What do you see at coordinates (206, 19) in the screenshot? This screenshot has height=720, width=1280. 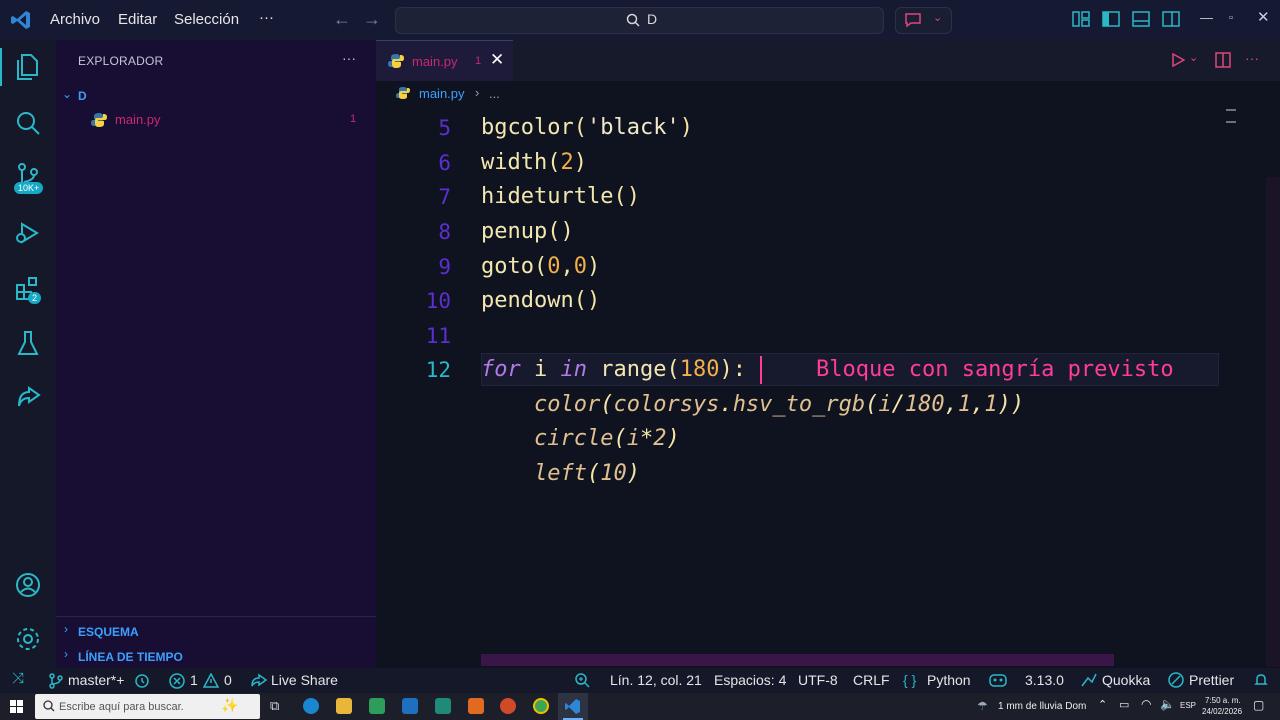 I see `menu-seleccion: Selección` at bounding box center [206, 19].